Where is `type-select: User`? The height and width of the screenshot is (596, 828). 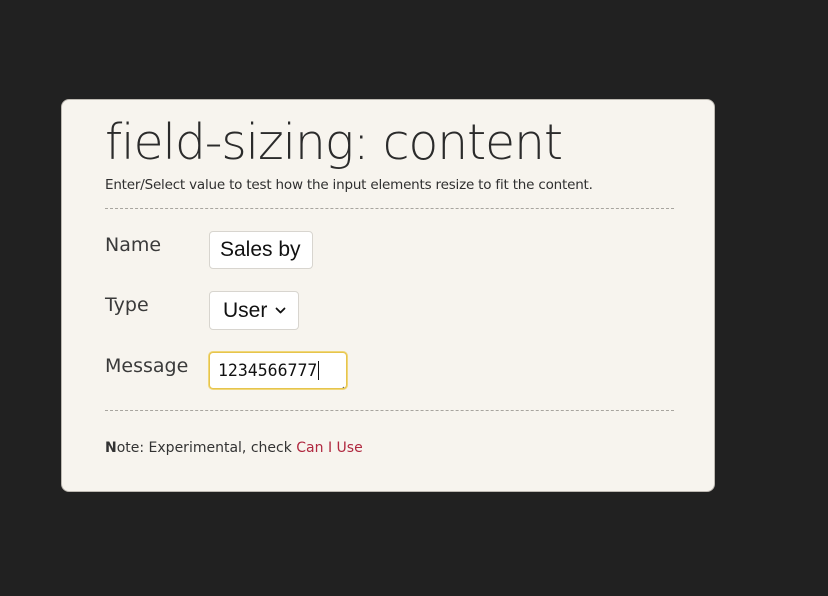
type-select: User is located at coordinates (254, 310).